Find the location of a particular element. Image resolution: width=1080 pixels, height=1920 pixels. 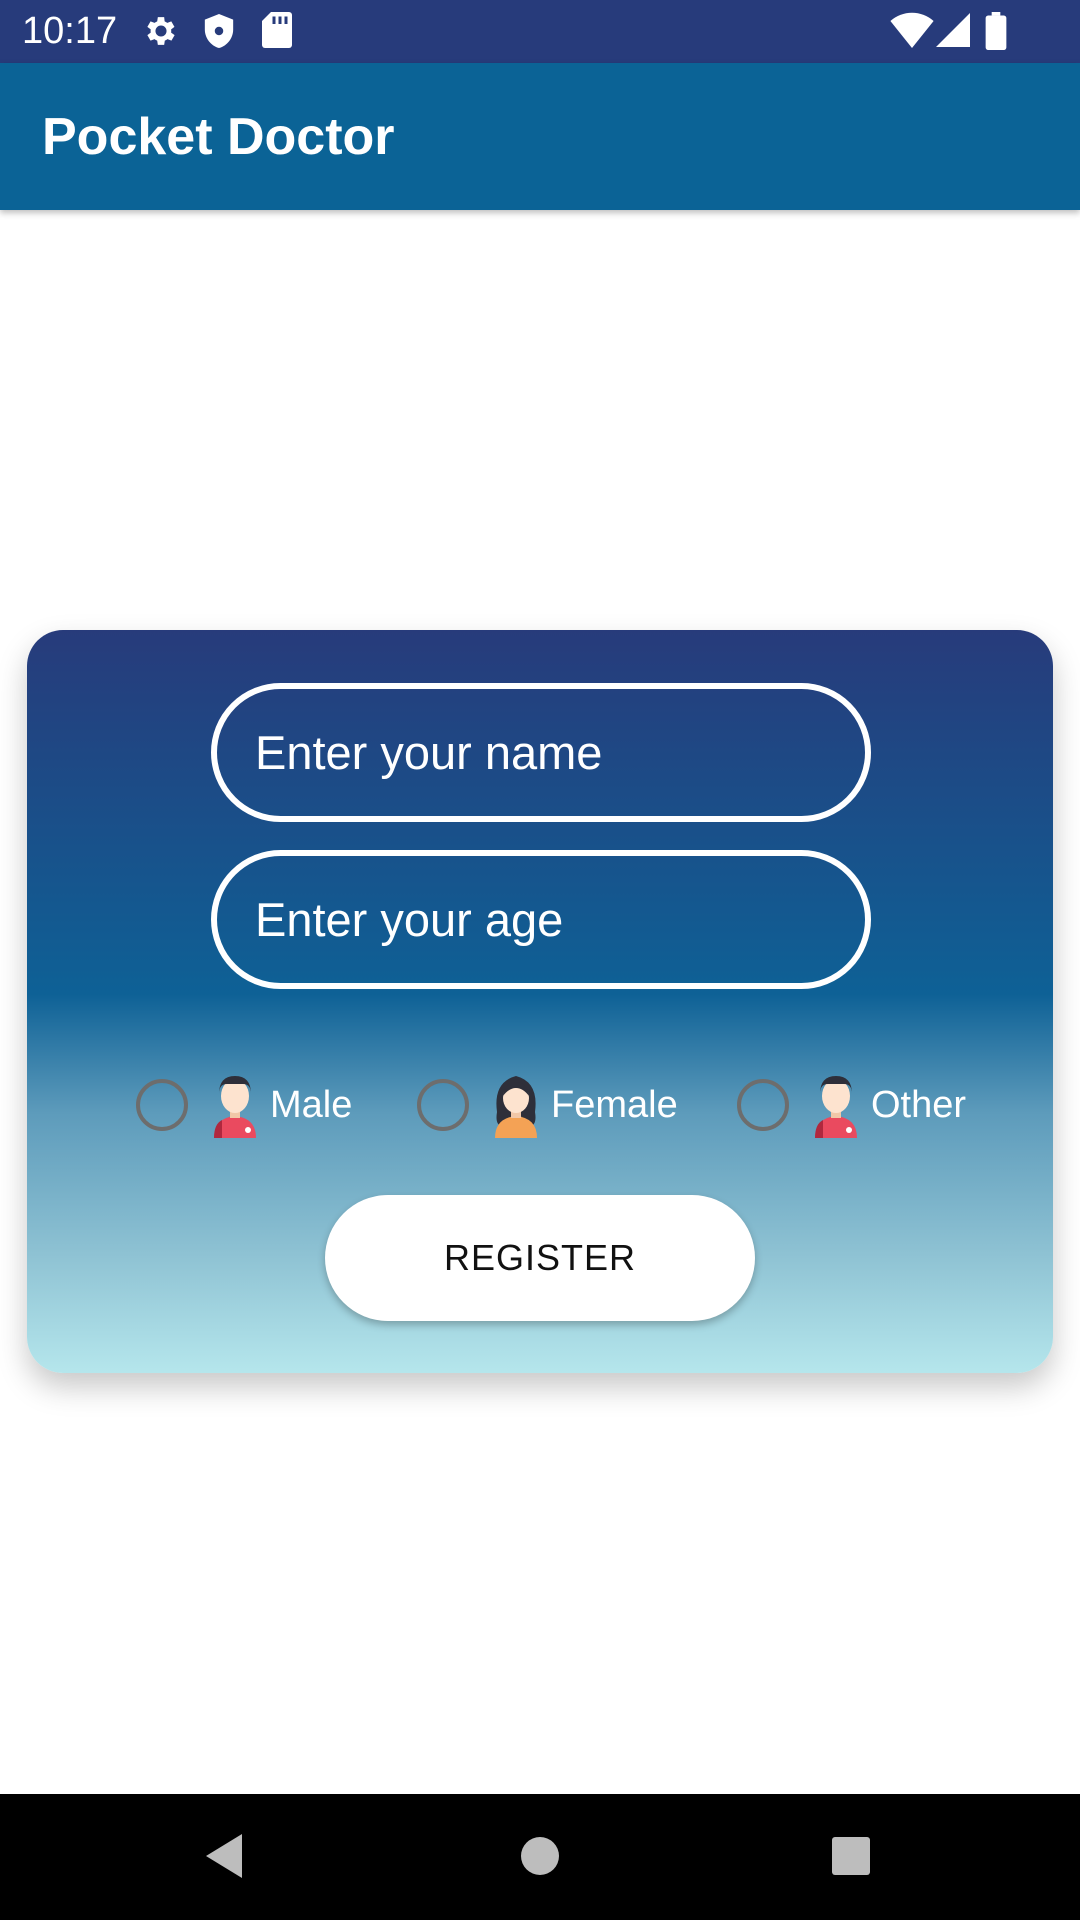

sd-card-icon is located at coordinates (277, 30).